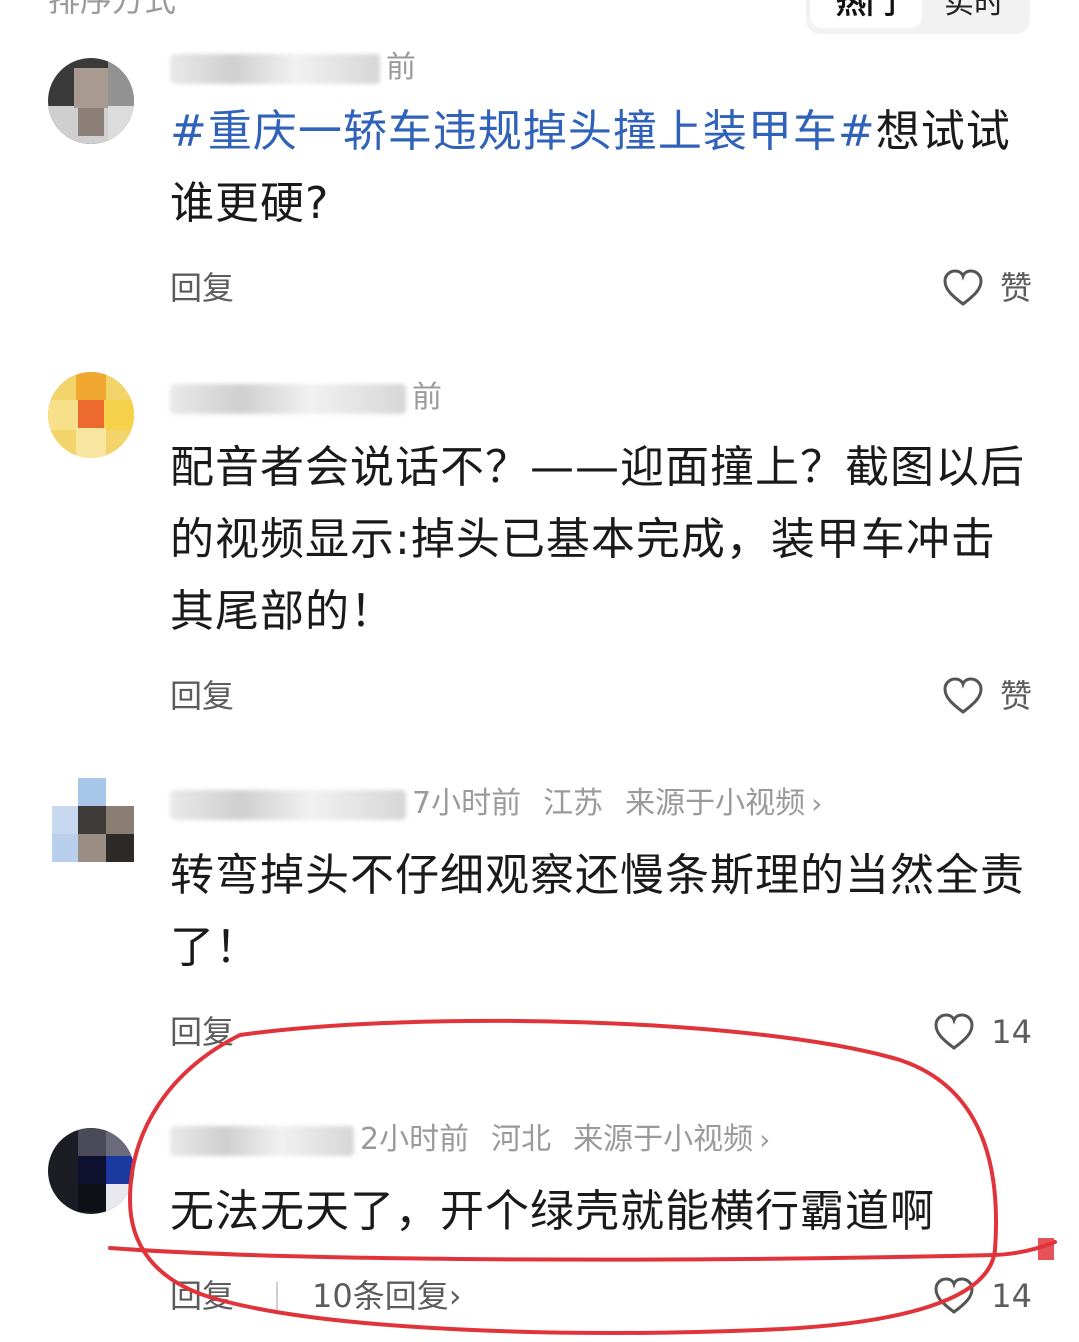  What do you see at coordinates (467, 803) in the screenshot?
I see `comment-time: 7小时前` at bounding box center [467, 803].